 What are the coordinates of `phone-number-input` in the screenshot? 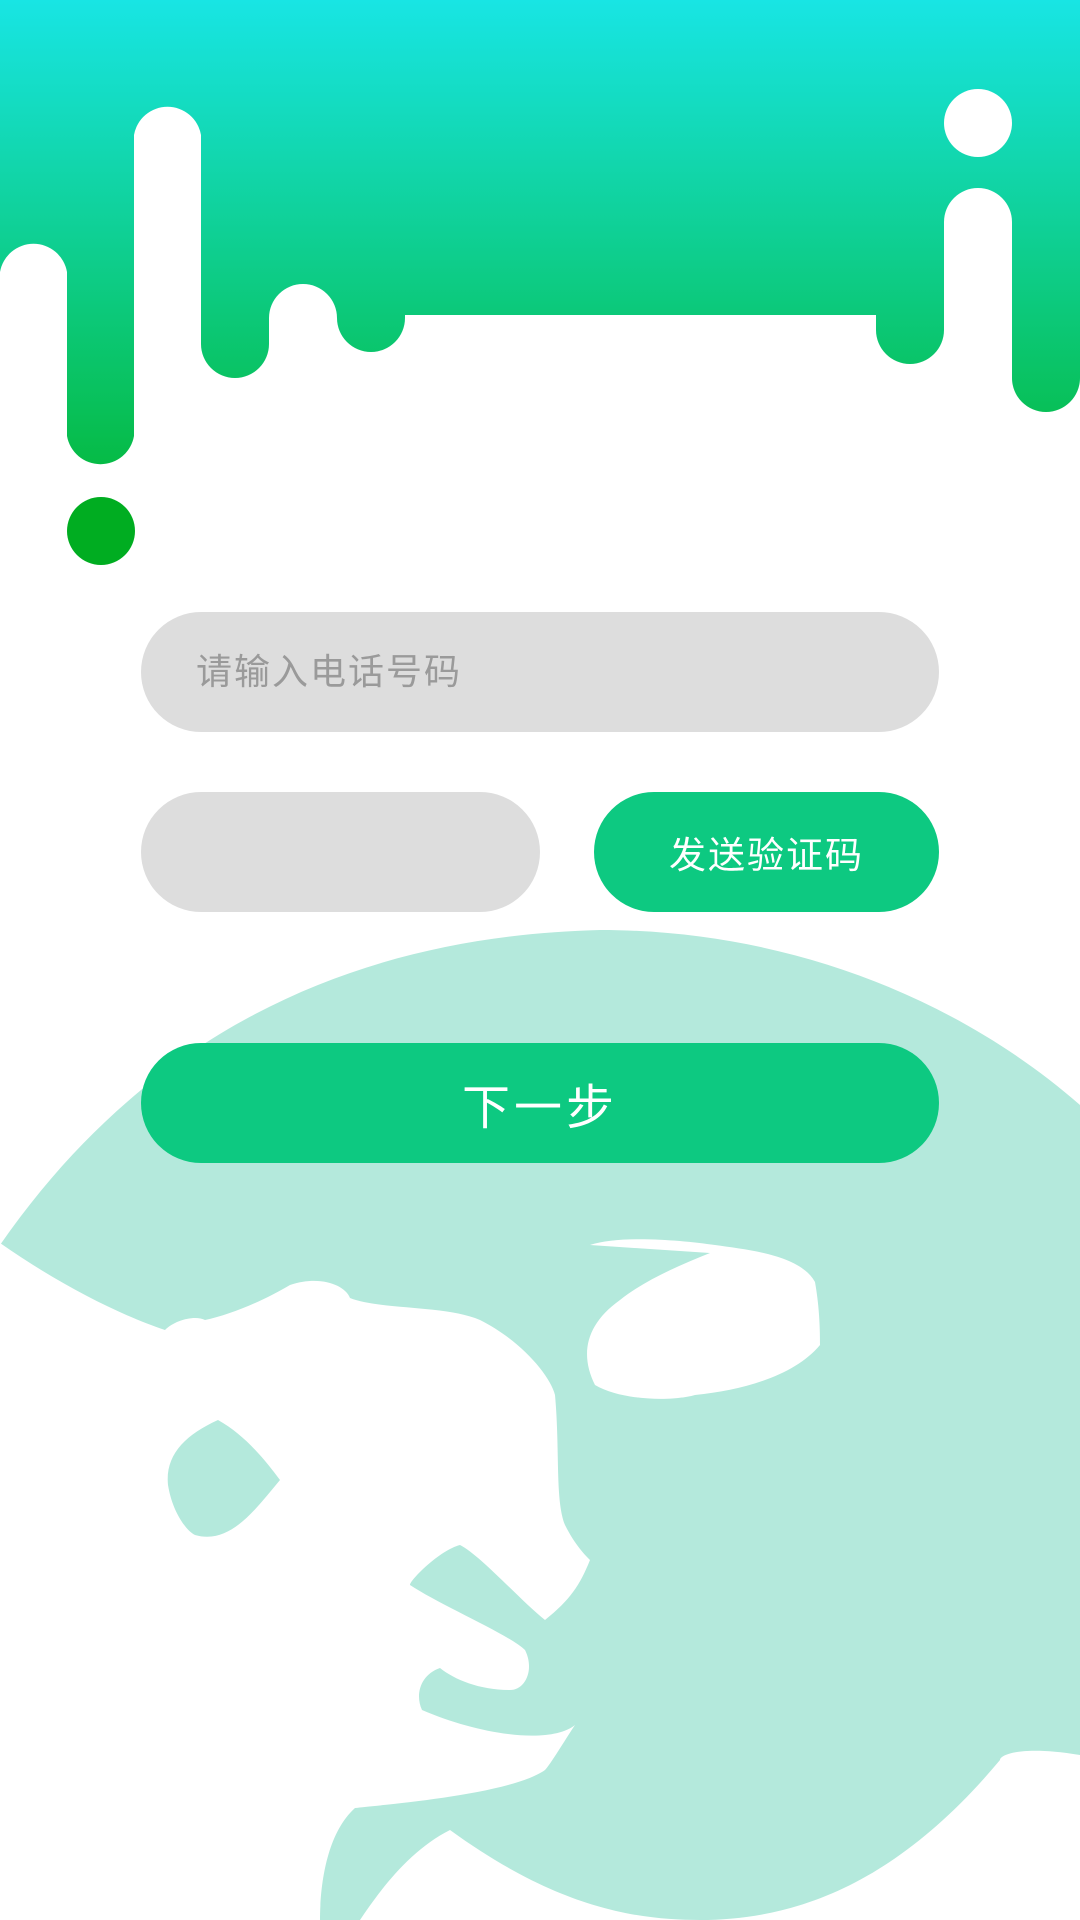 It's located at (540, 672).